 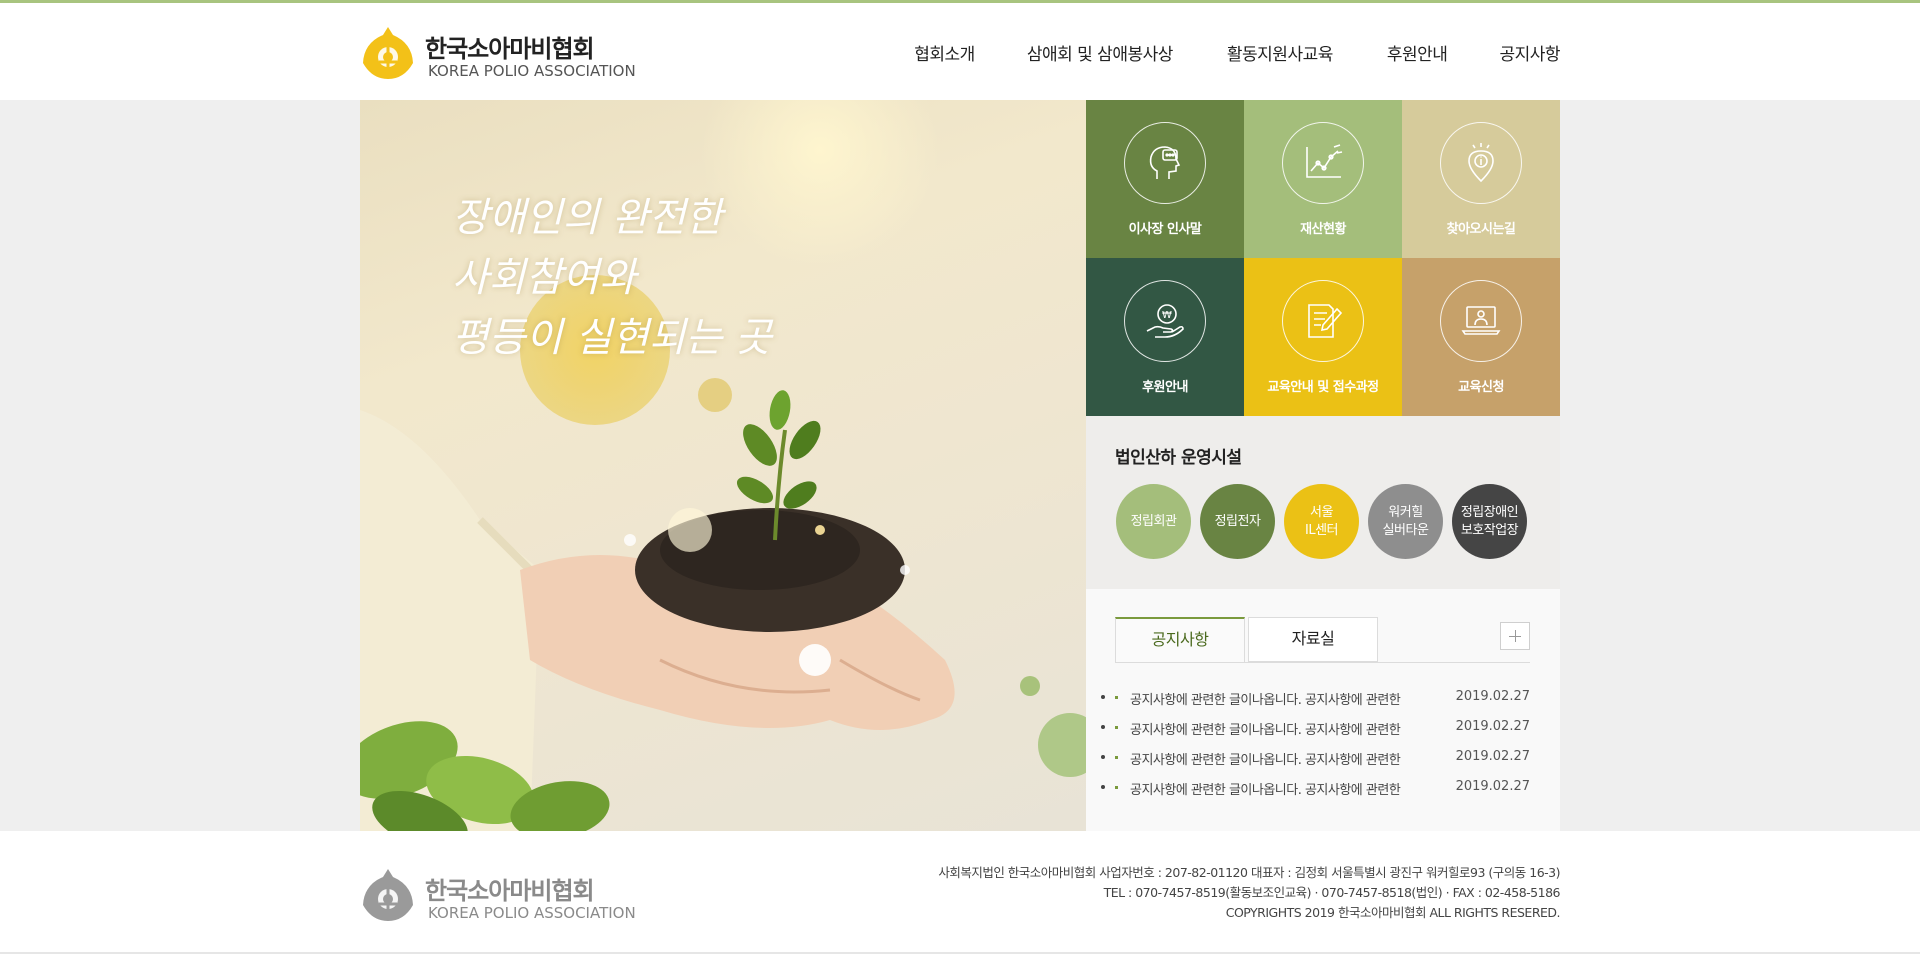 I want to click on facility-walkerhill-silvertown: 워커힐 실버타운, so click(x=1405, y=521).